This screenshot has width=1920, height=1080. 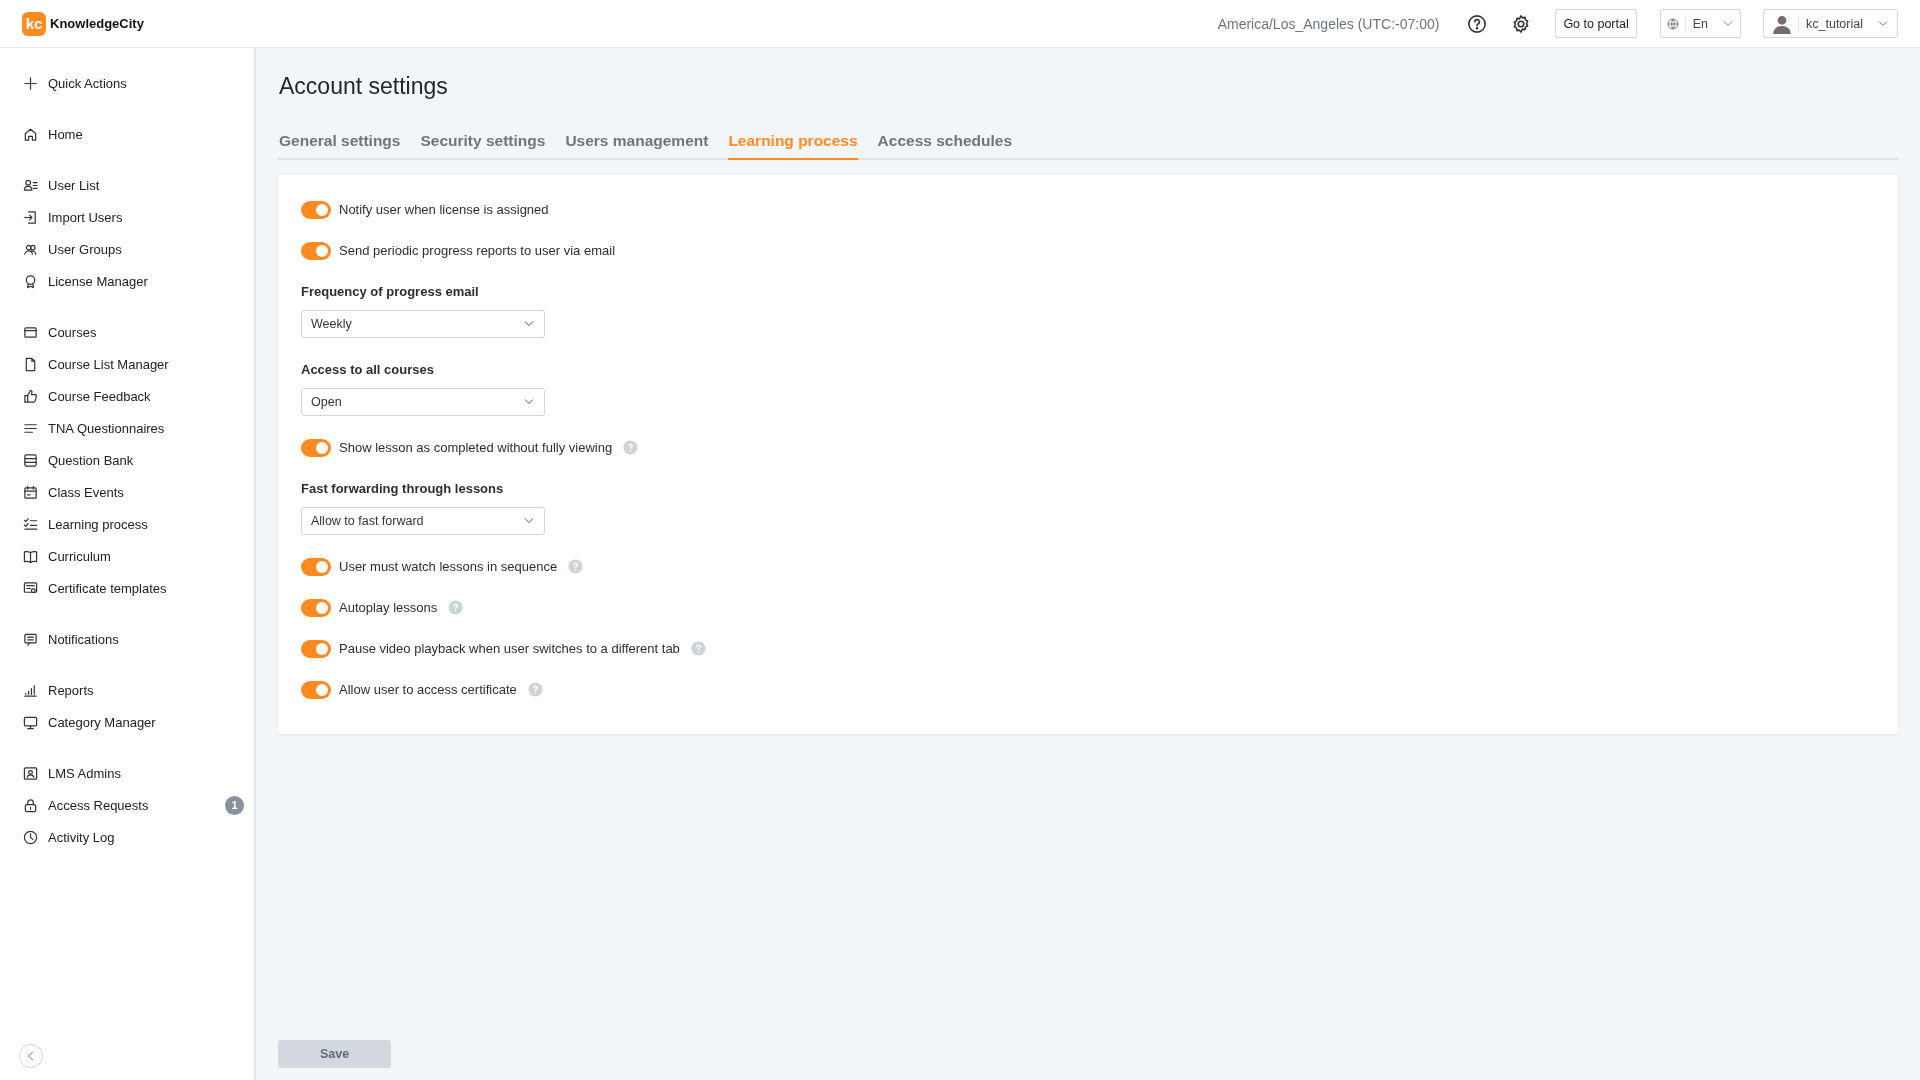 I want to click on sidebar-item: Home, so click(x=127, y=134).